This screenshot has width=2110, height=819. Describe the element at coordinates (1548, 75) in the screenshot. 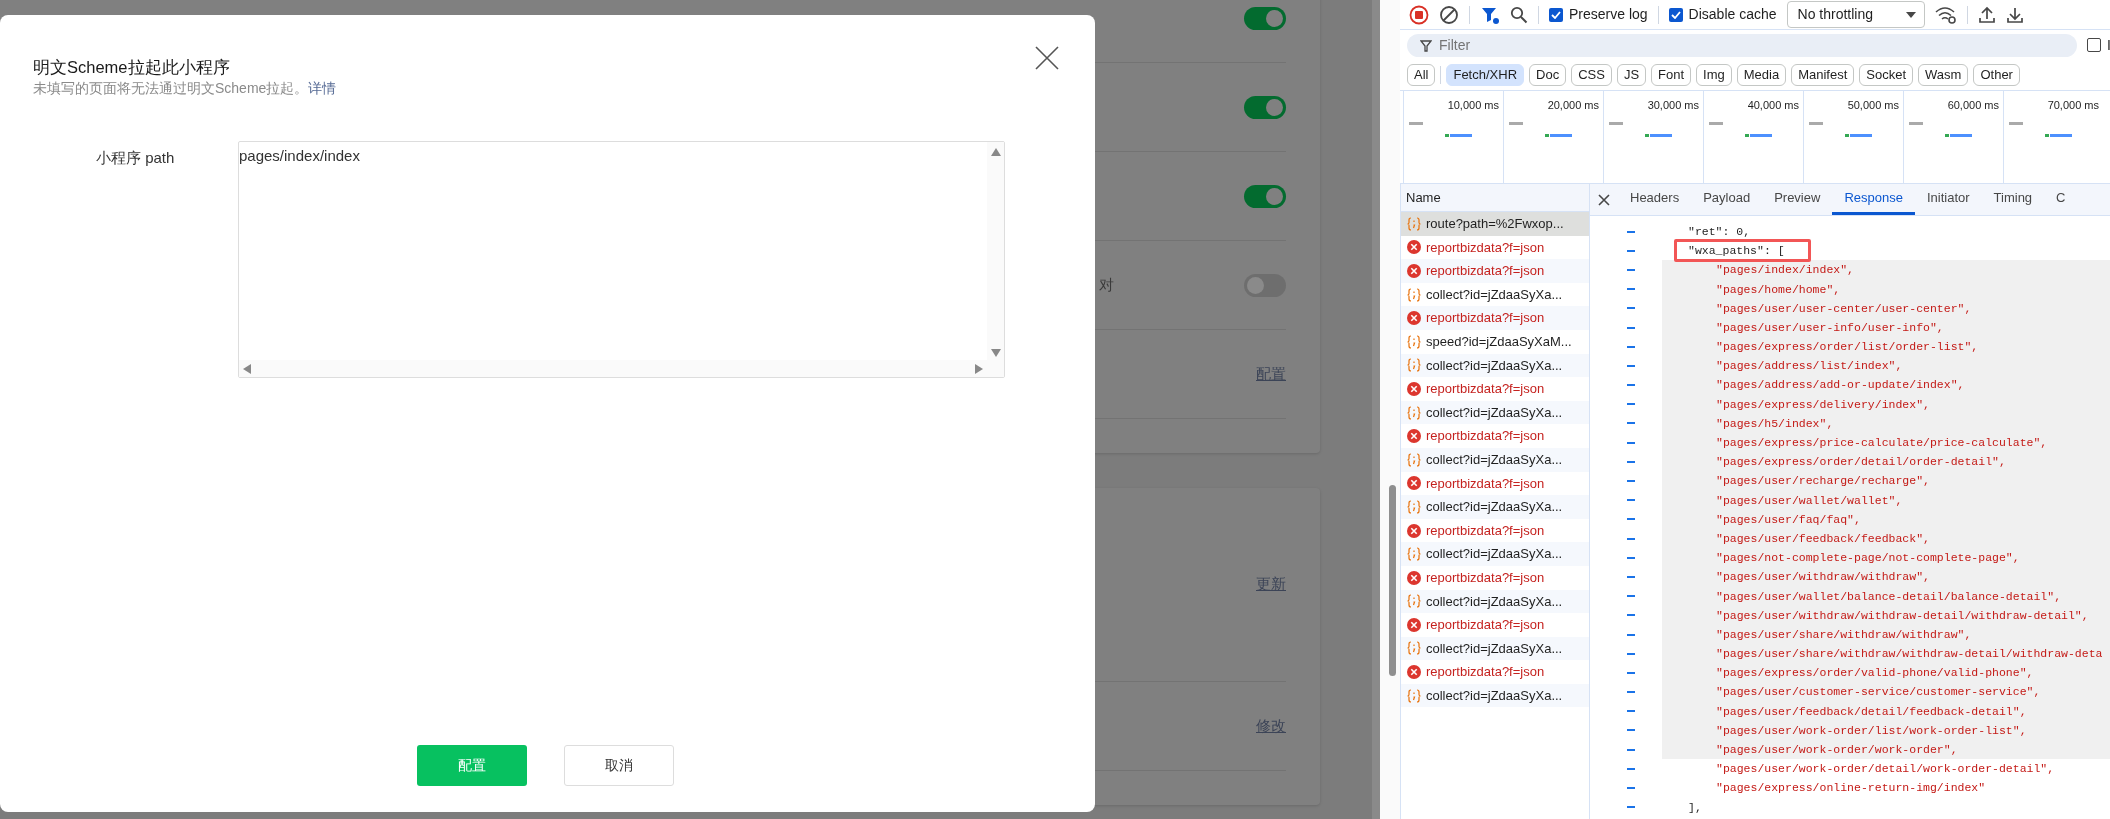

I see `type-filter-chip: Doc` at that location.